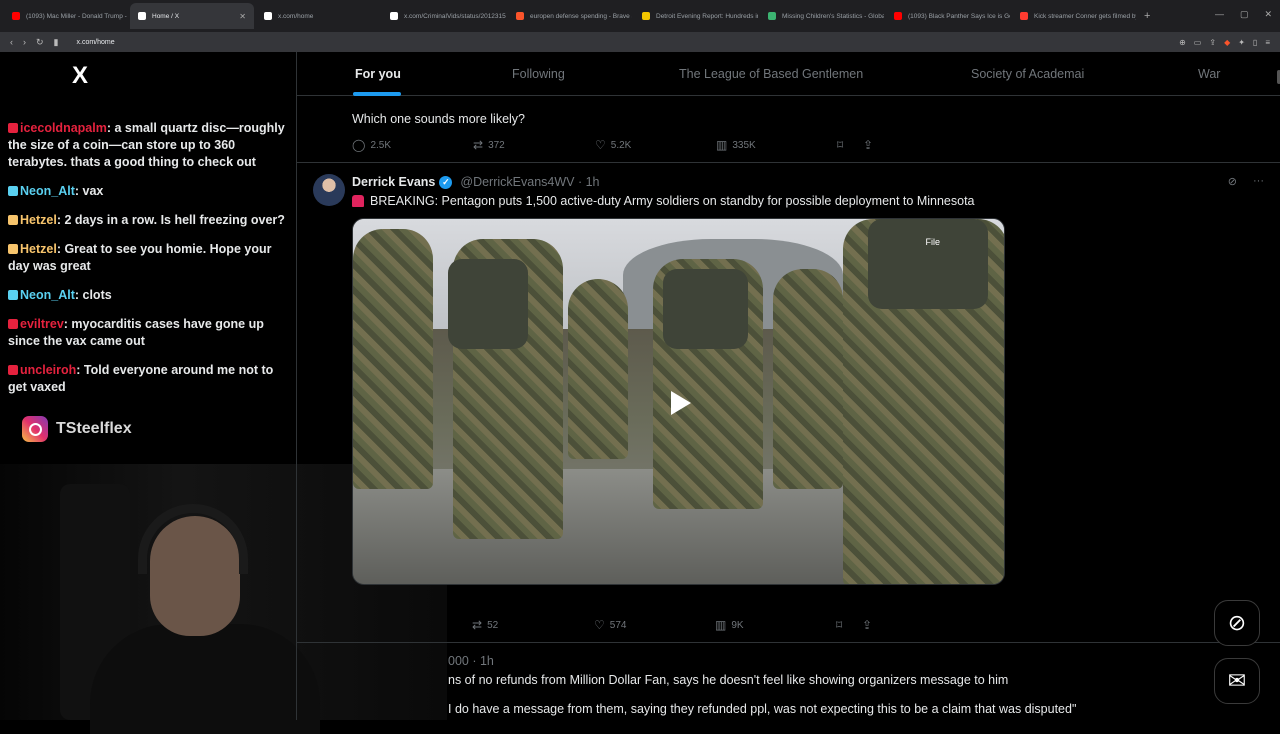 This screenshot has width=1280, height=734. Describe the element at coordinates (722, 145) in the screenshot. I see `views-icon: ▥` at that location.